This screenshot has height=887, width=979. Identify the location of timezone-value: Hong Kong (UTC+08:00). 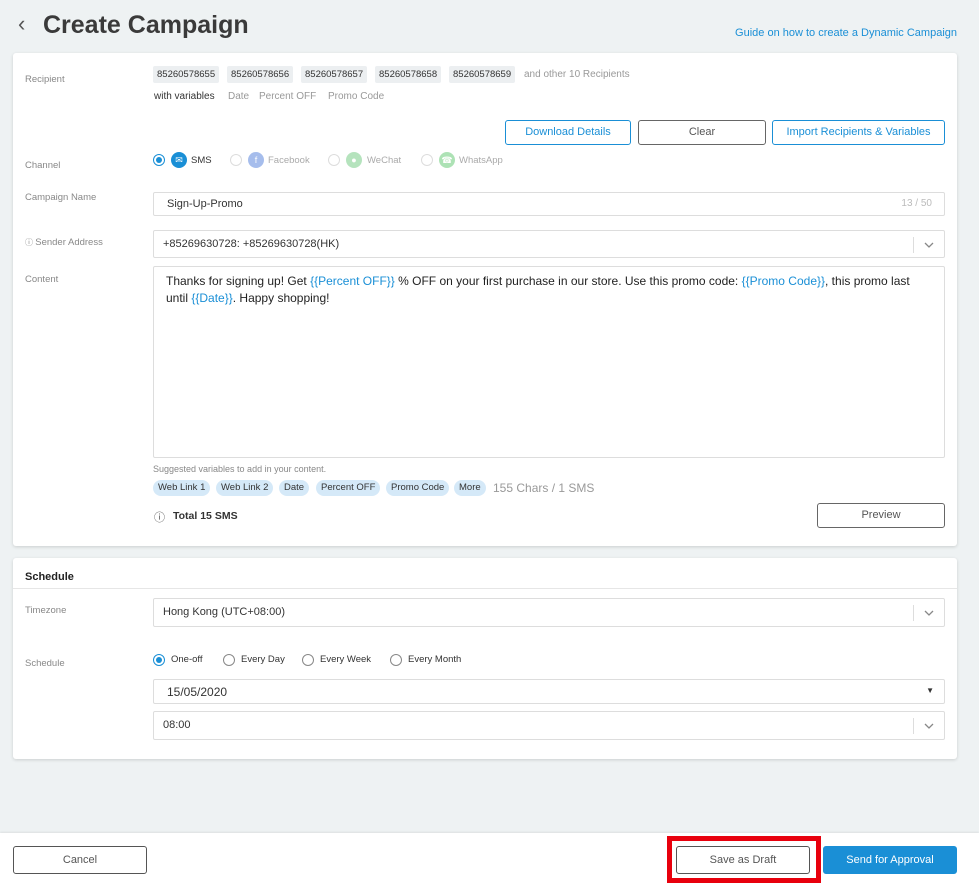
(224, 612).